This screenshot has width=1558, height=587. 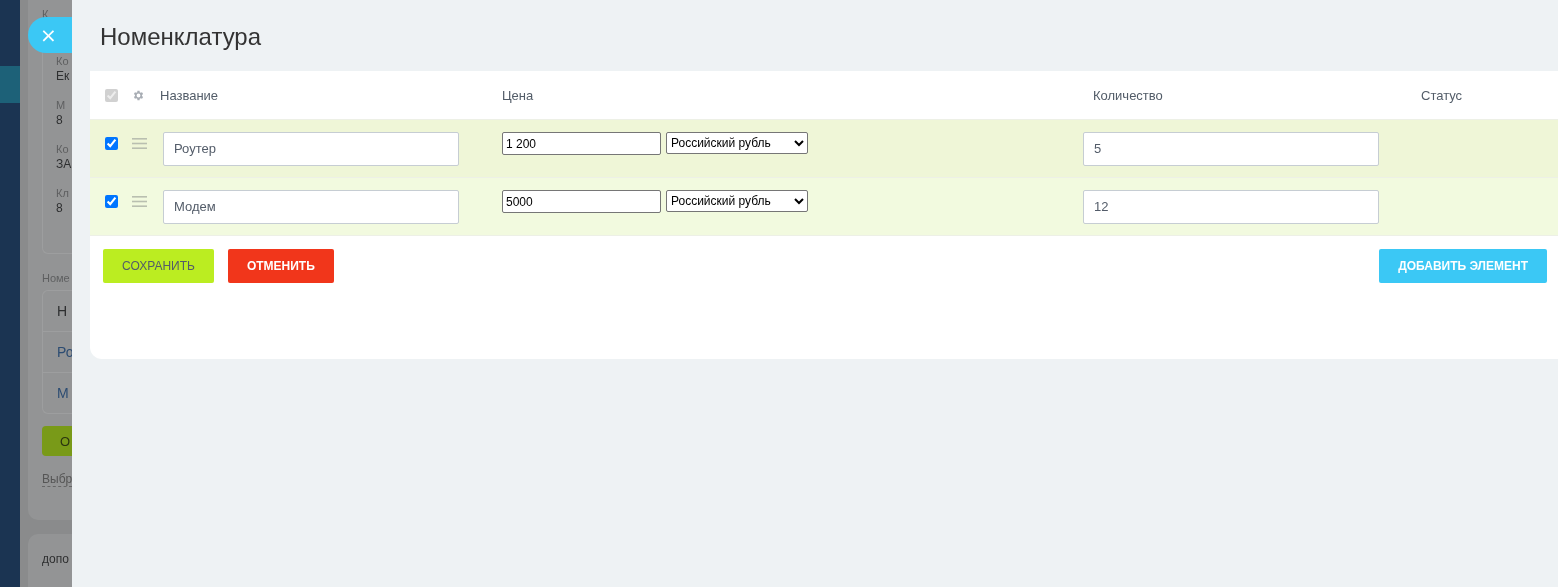 I want to click on column-header: Цена, so click(x=518, y=95).